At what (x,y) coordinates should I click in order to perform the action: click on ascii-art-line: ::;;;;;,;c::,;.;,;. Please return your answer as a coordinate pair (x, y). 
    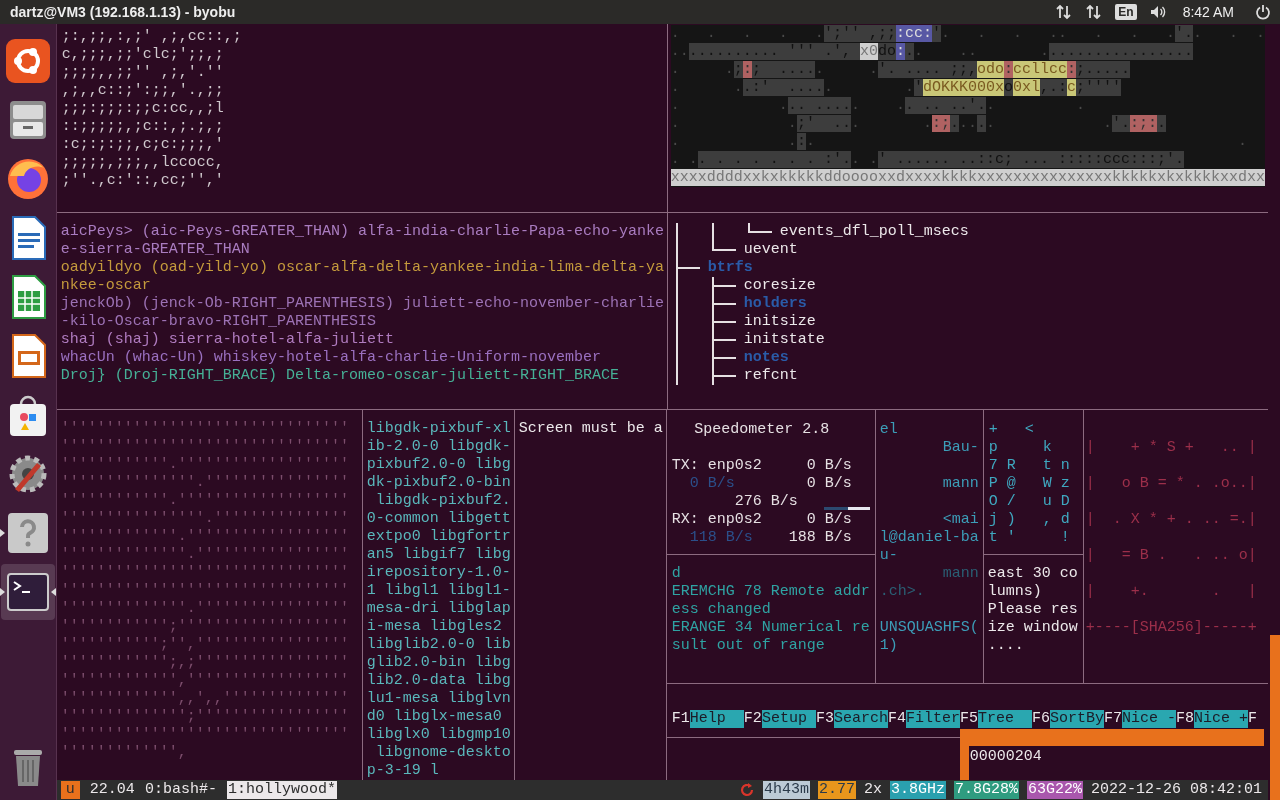
    Looking at the image, I should click on (143, 127).